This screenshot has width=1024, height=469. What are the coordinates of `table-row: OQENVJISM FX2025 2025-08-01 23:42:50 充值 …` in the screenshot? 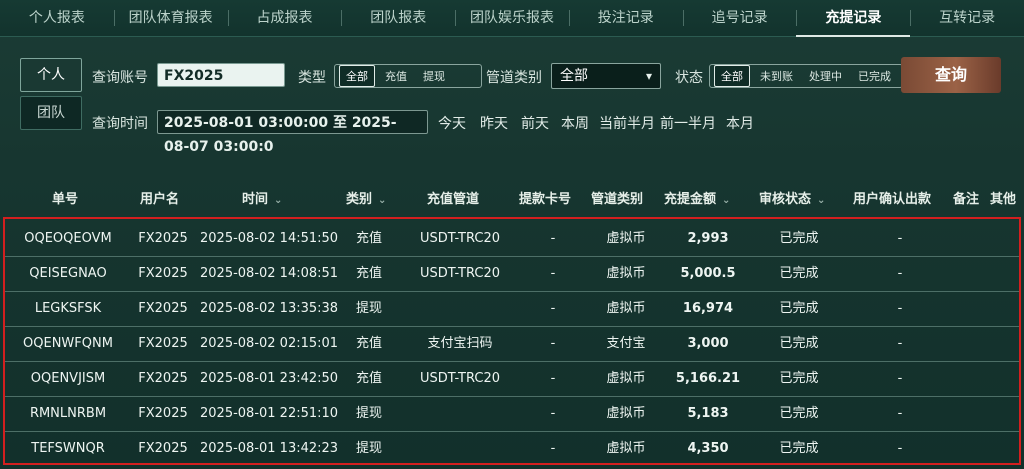 It's located at (512, 379).